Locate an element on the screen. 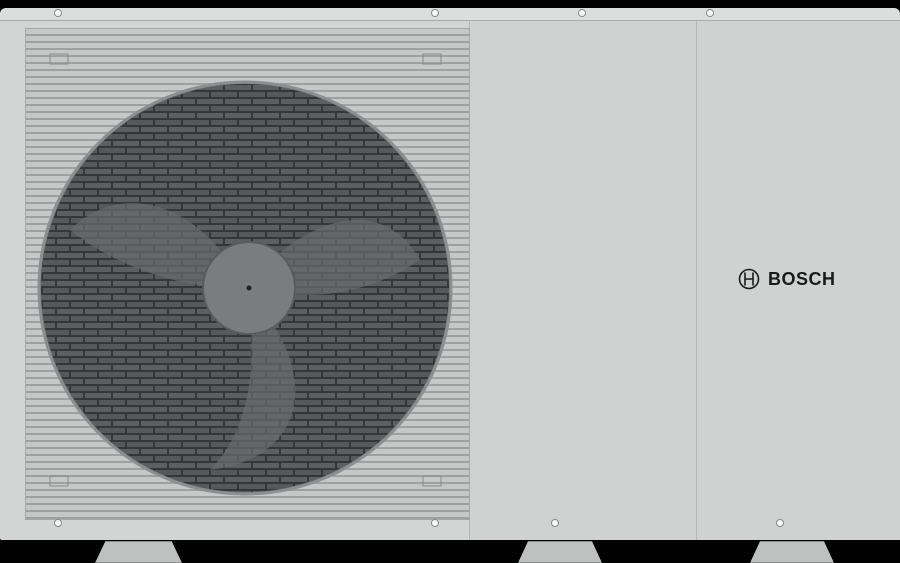 The image size is (900, 563). bosch-armature-icon is located at coordinates (749, 279).